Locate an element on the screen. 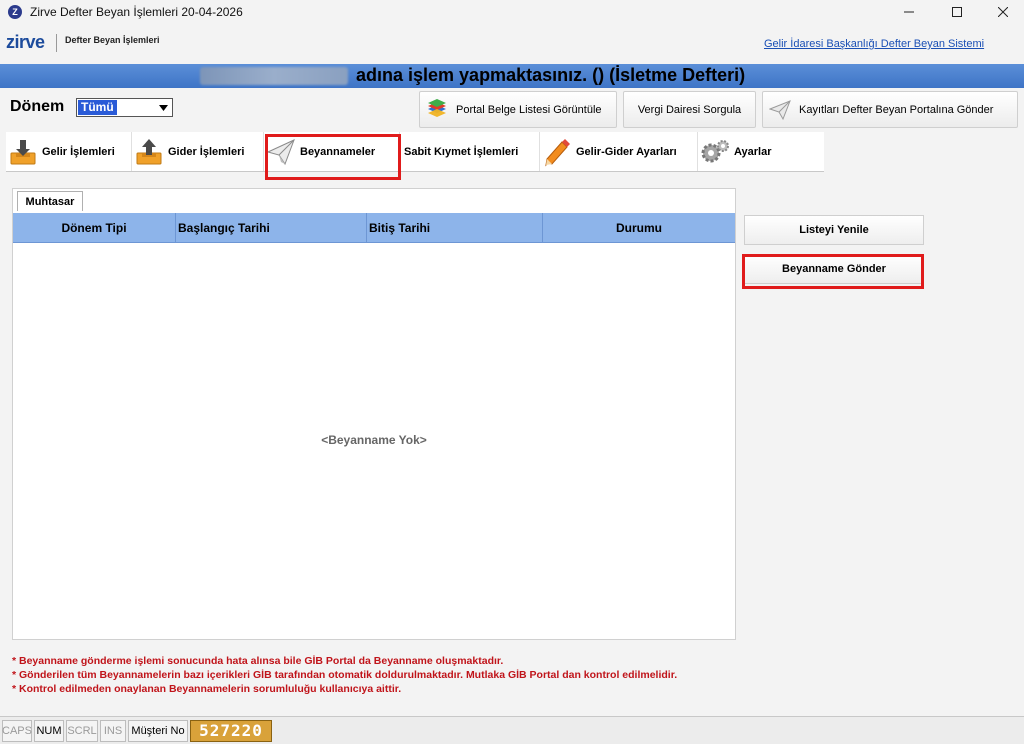 The image size is (1024, 744). customer-number-display: 527220 is located at coordinates (231, 730).